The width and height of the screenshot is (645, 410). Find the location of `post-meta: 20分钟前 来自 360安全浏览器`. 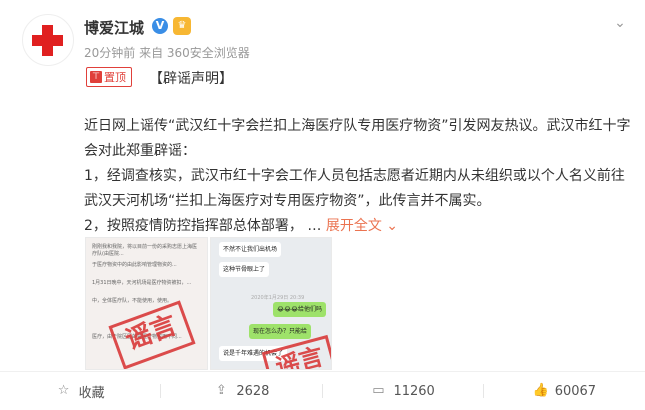

post-meta: 20分钟前 来自 360安全浏览器 is located at coordinates (167, 53).